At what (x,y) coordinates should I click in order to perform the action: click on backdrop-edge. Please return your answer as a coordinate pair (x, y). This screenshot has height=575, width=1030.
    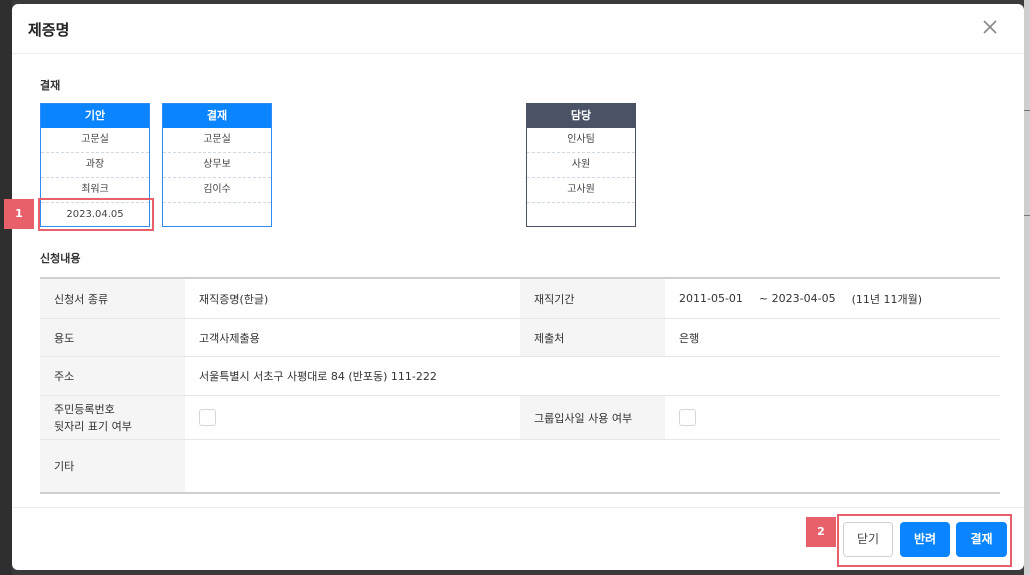
    Looking at the image, I should click on (1027, 287).